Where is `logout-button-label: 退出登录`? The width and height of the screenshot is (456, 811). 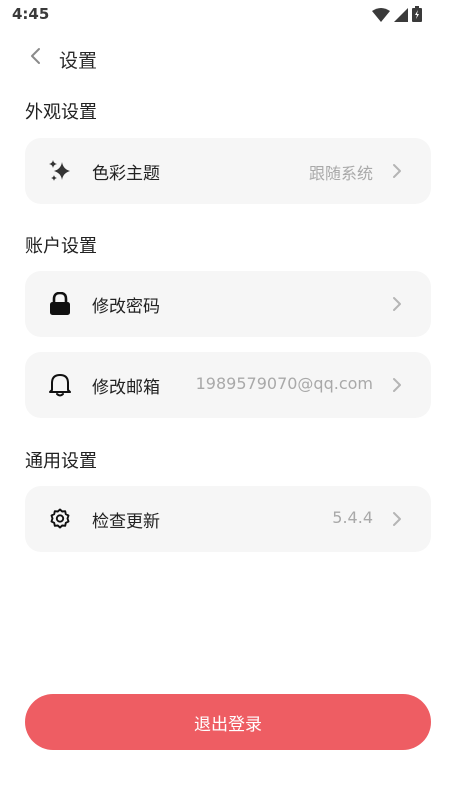
logout-button-label: 退出登录 is located at coordinates (228, 724).